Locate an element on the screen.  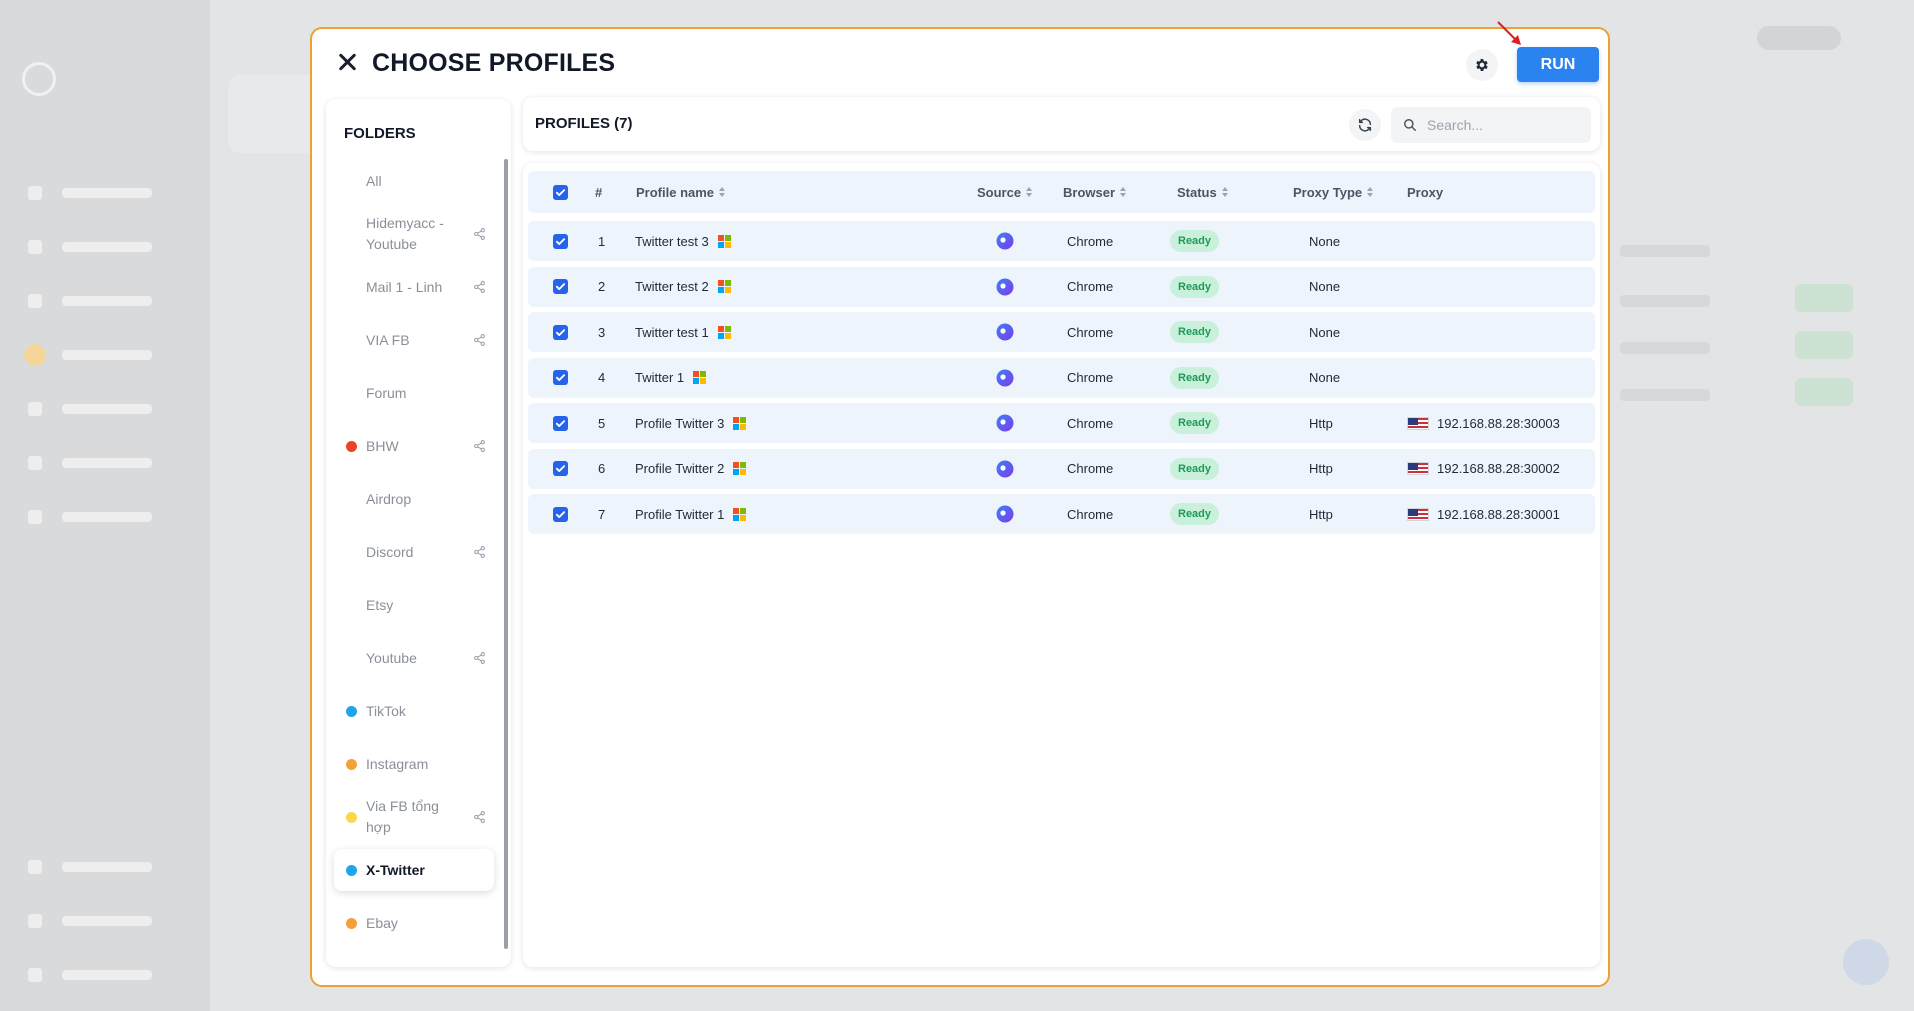
proxy-address: 192.168.88.28:30001 is located at coordinates (1498, 514).